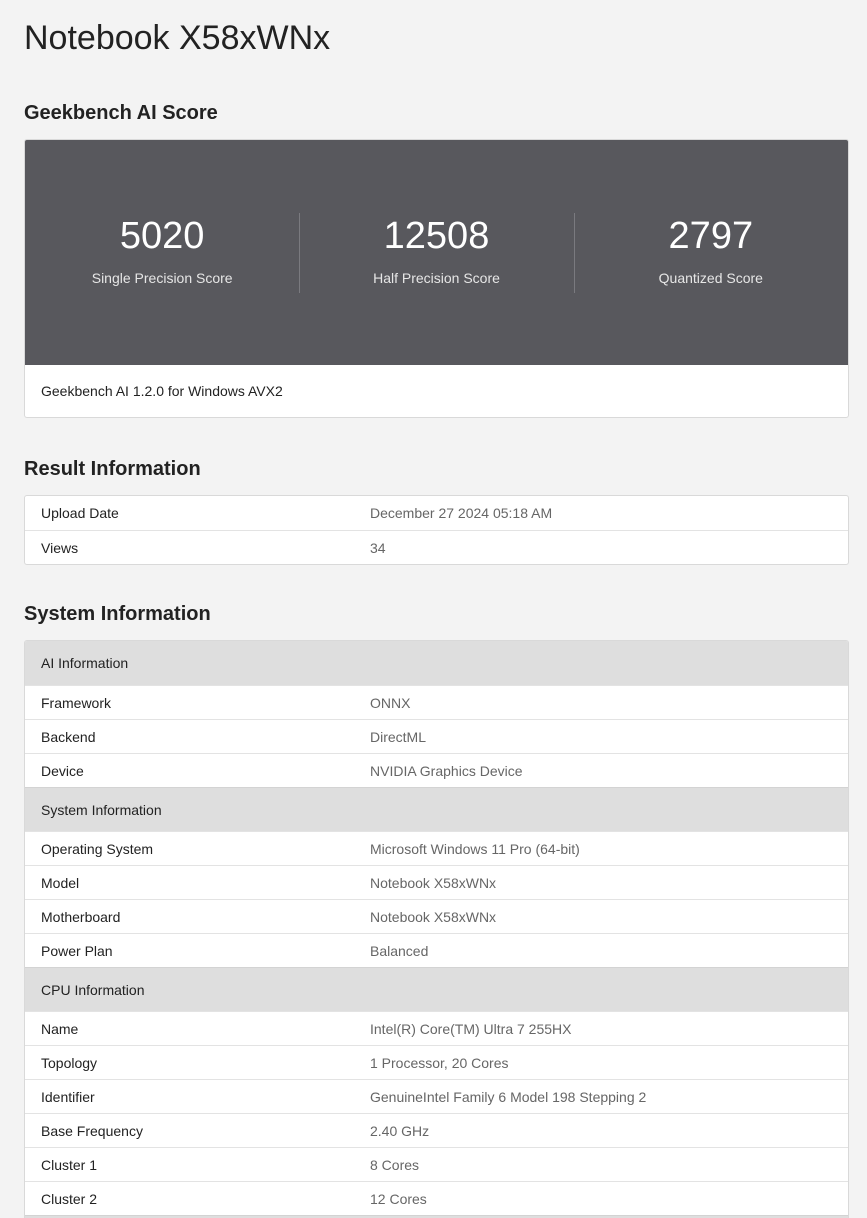  I want to click on row-value: NVIDIA Graphics Device, so click(446, 770).